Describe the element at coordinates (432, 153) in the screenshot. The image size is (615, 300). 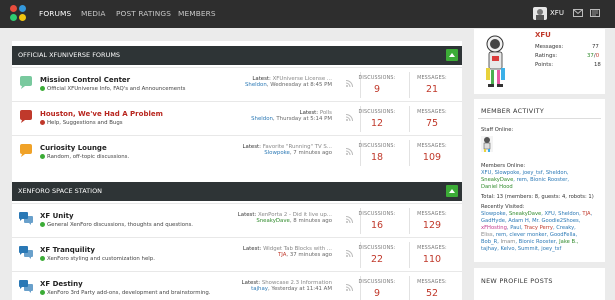
I see `messages-stat: MESSAGES: 109` at that location.